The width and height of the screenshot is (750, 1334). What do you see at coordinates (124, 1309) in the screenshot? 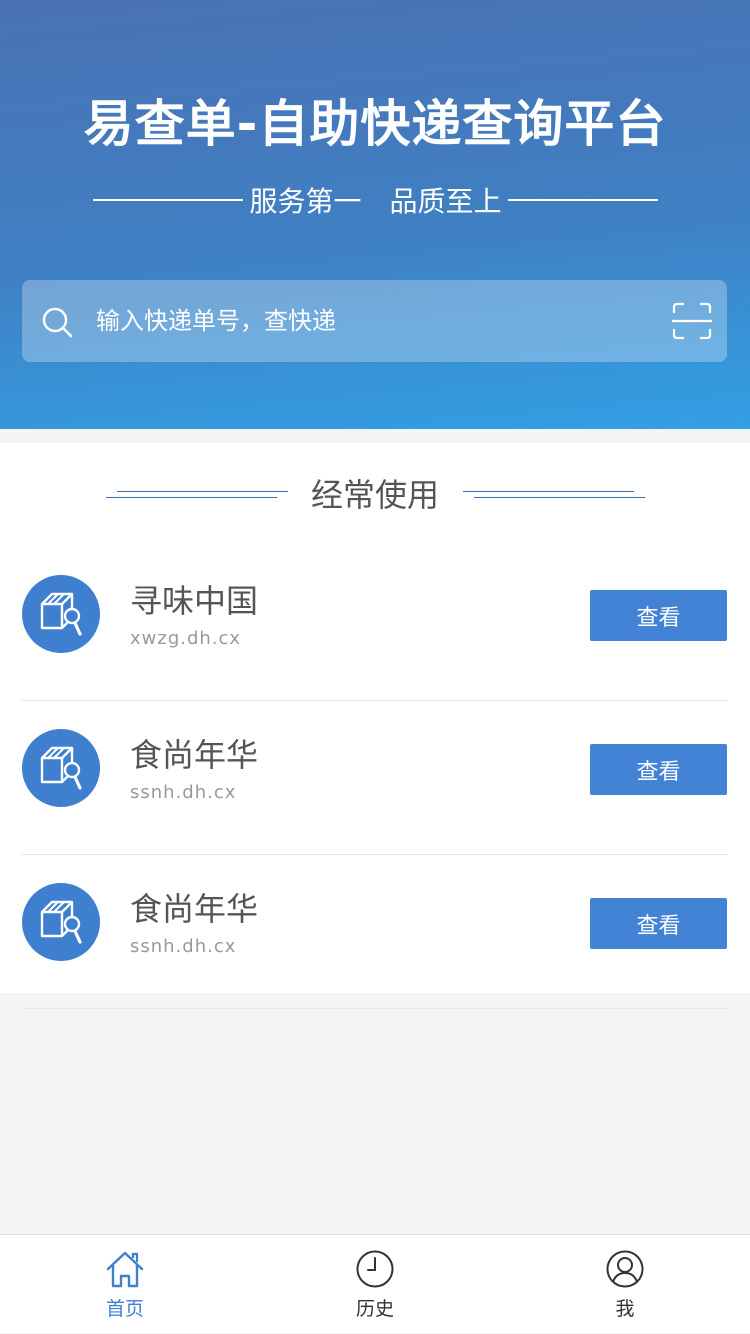
I see `tab-label: 首页` at bounding box center [124, 1309].